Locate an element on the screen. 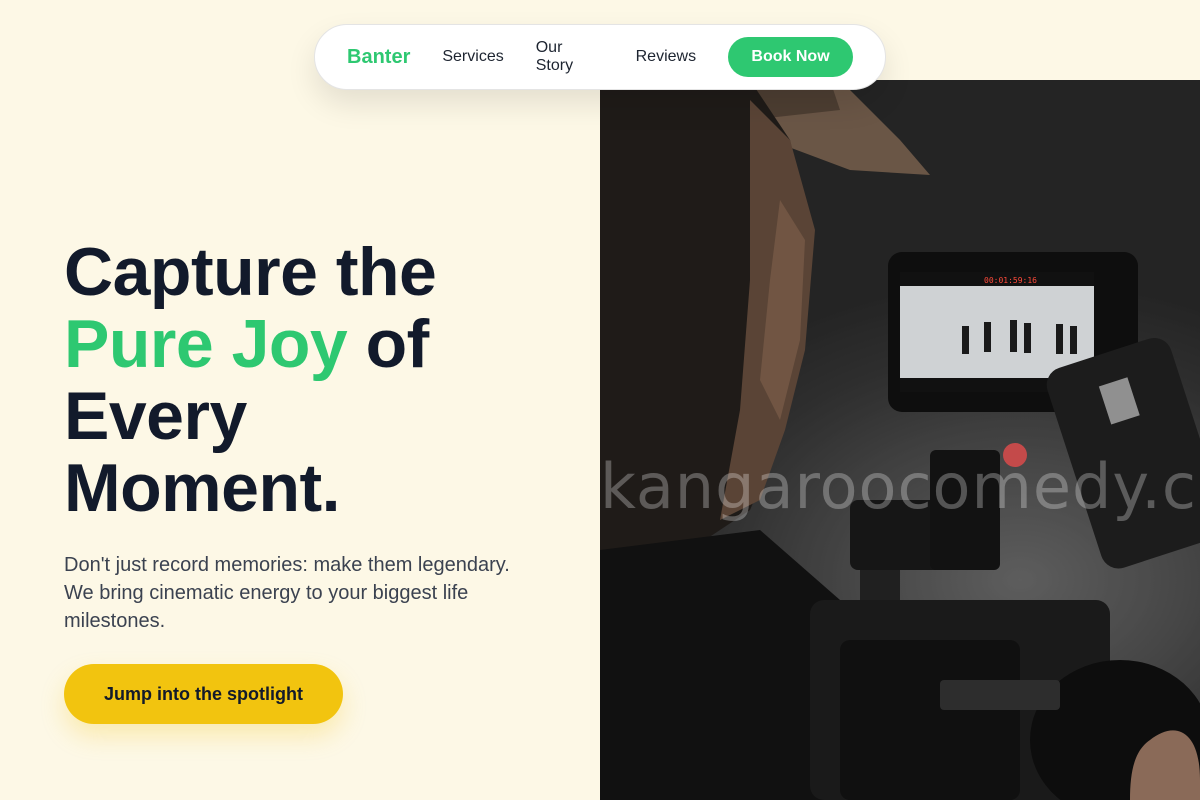 This screenshot has height=800, width=1200. headline-accent: Pure Joy is located at coordinates (206, 344).